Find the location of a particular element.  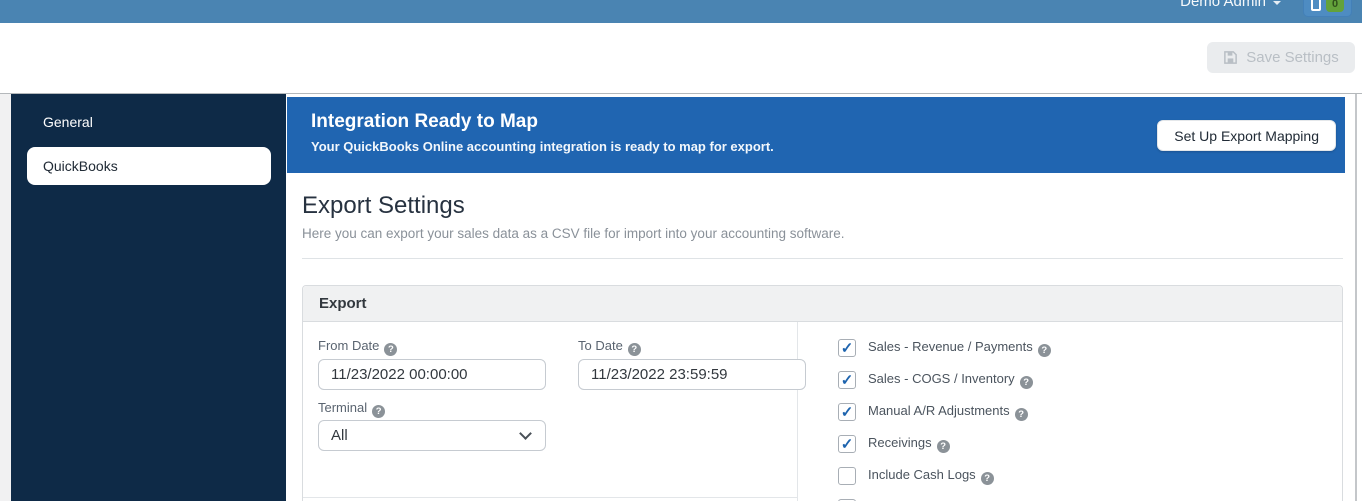

to-date-label-text: To Date is located at coordinates (600, 345).